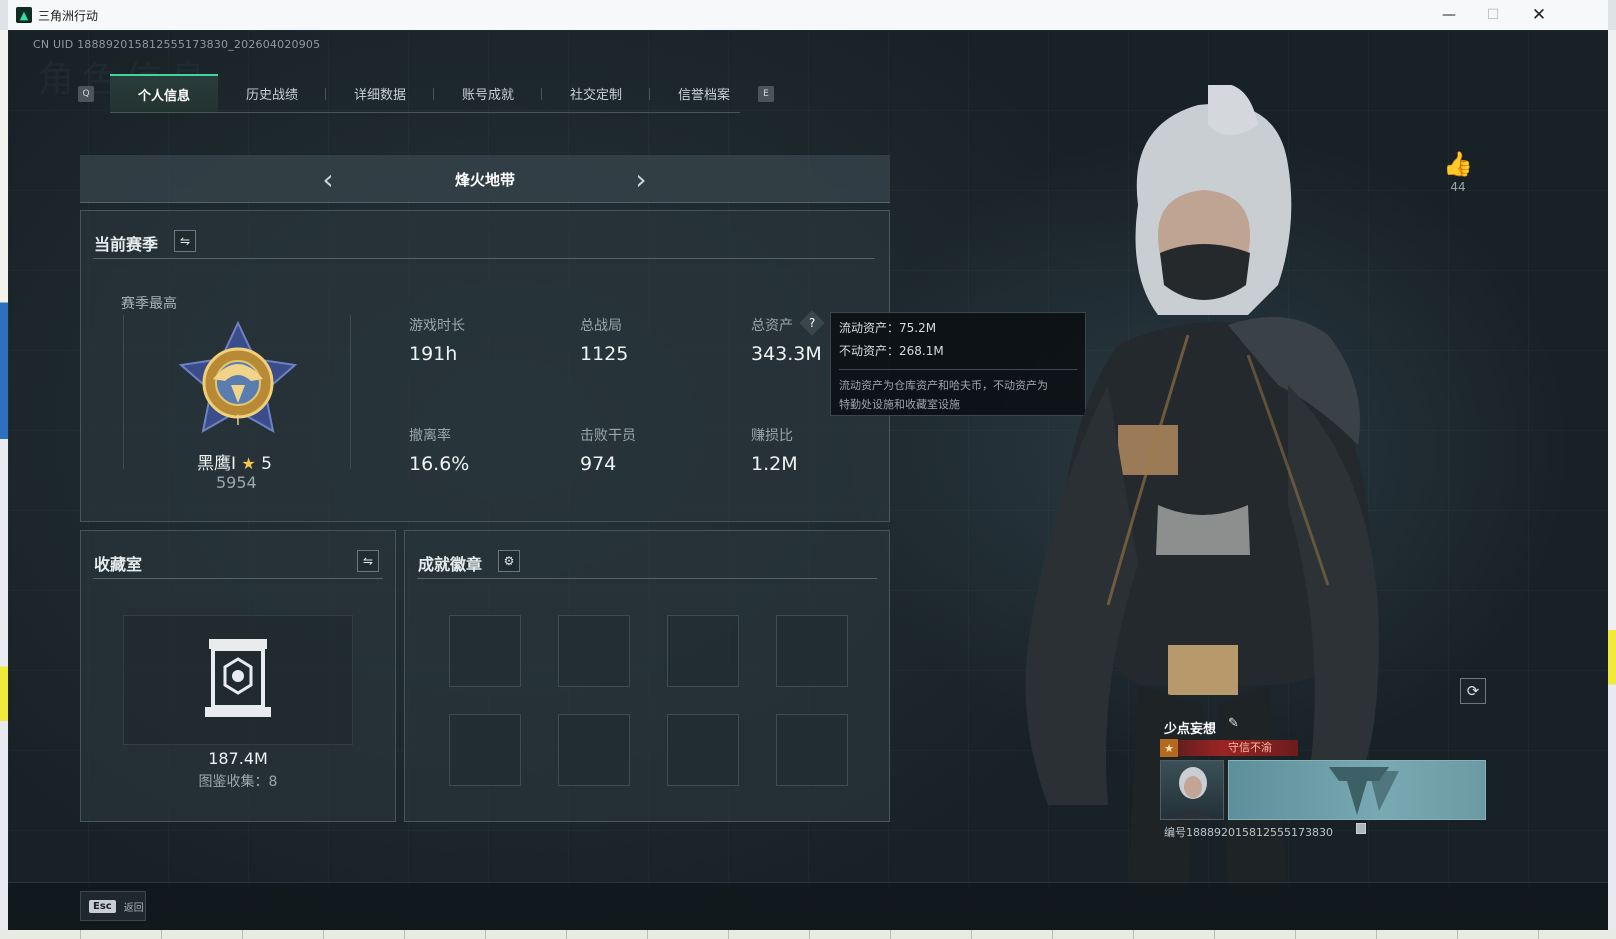  I want to click on avatar, so click(1192, 790).